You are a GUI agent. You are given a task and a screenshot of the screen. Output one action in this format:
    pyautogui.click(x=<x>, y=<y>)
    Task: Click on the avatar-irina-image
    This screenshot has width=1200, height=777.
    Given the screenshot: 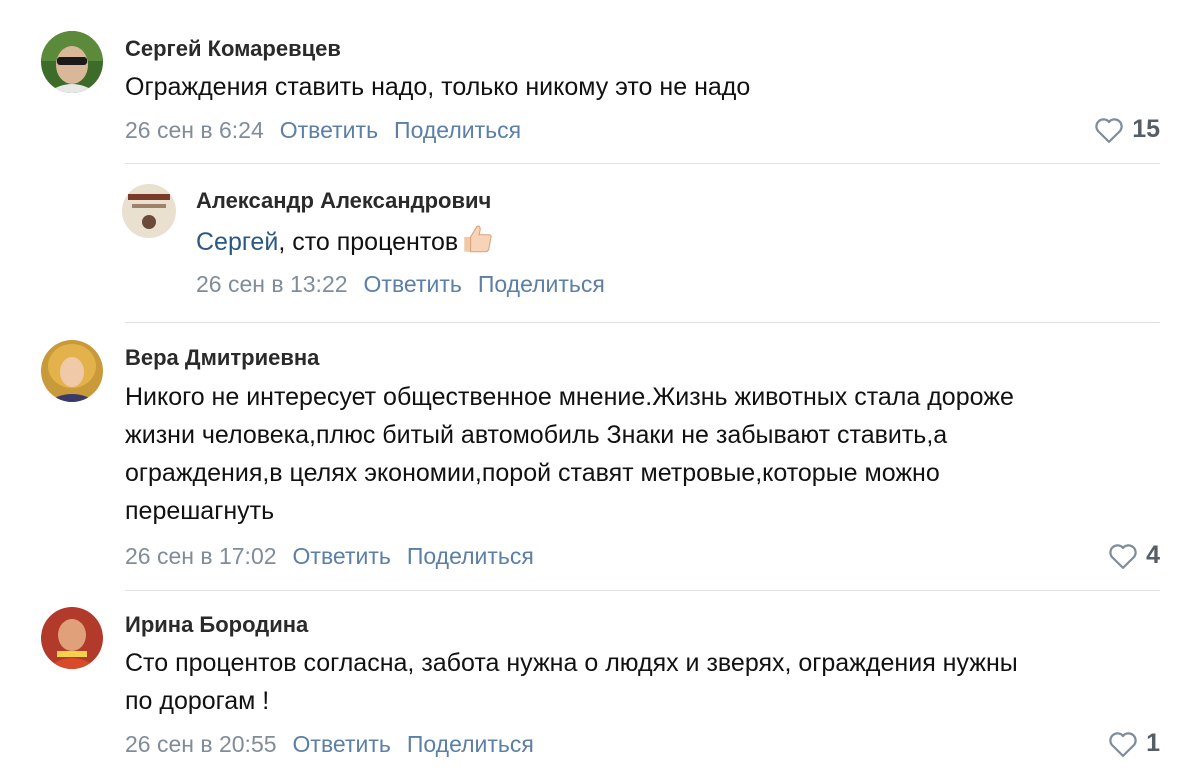 What is the action you would take?
    pyautogui.click(x=72, y=638)
    